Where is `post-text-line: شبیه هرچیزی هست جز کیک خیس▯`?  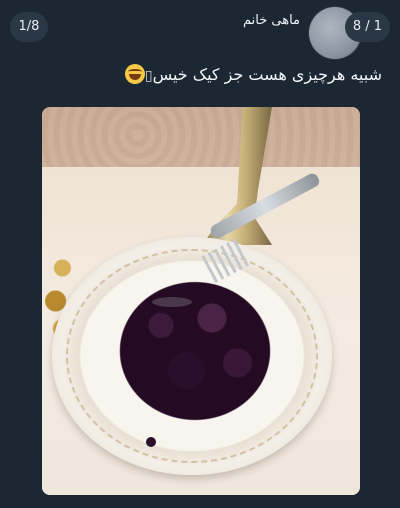 post-text-line: شبیه هرچیزی هست جز کیک خیس▯ is located at coordinates (211, 75).